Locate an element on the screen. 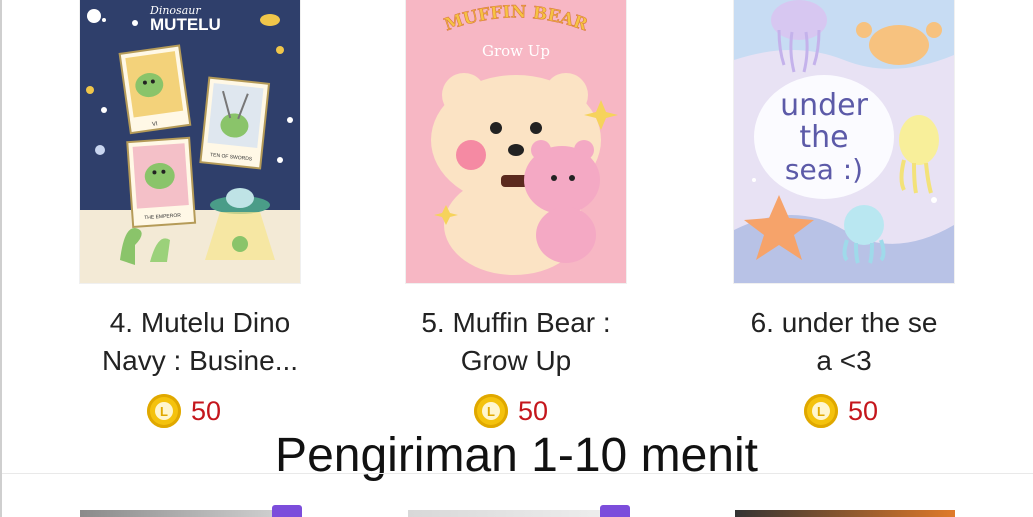 The height and width of the screenshot is (517, 1033). under-the-sea-artwork: under the sea :) is located at coordinates (844, 141).